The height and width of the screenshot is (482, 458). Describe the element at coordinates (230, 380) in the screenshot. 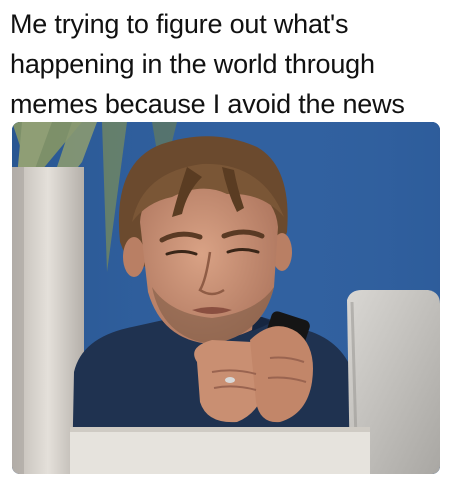

I see `ring` at that location.